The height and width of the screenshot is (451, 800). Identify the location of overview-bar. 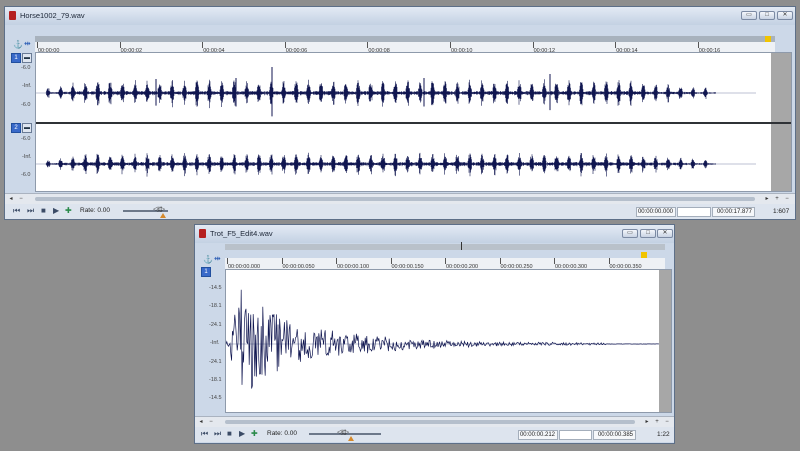
(445, 247).